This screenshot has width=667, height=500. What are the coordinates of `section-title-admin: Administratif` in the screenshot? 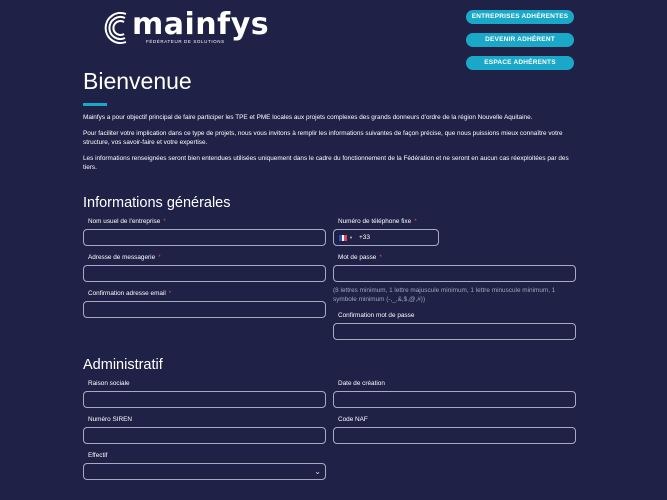 It's located at (123, 365).